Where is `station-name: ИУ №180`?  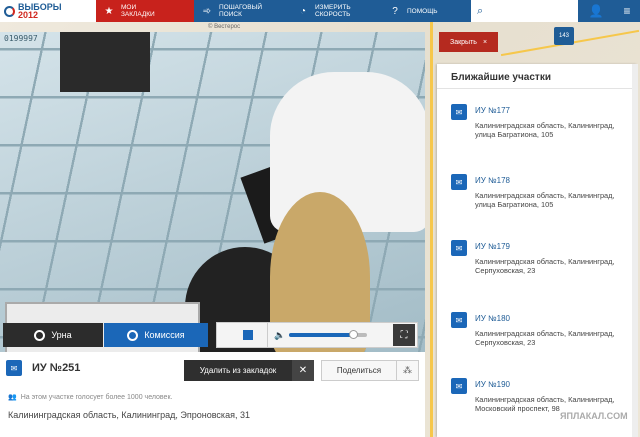 station-name: ИУ №180 is located at coordinates (492, 318).